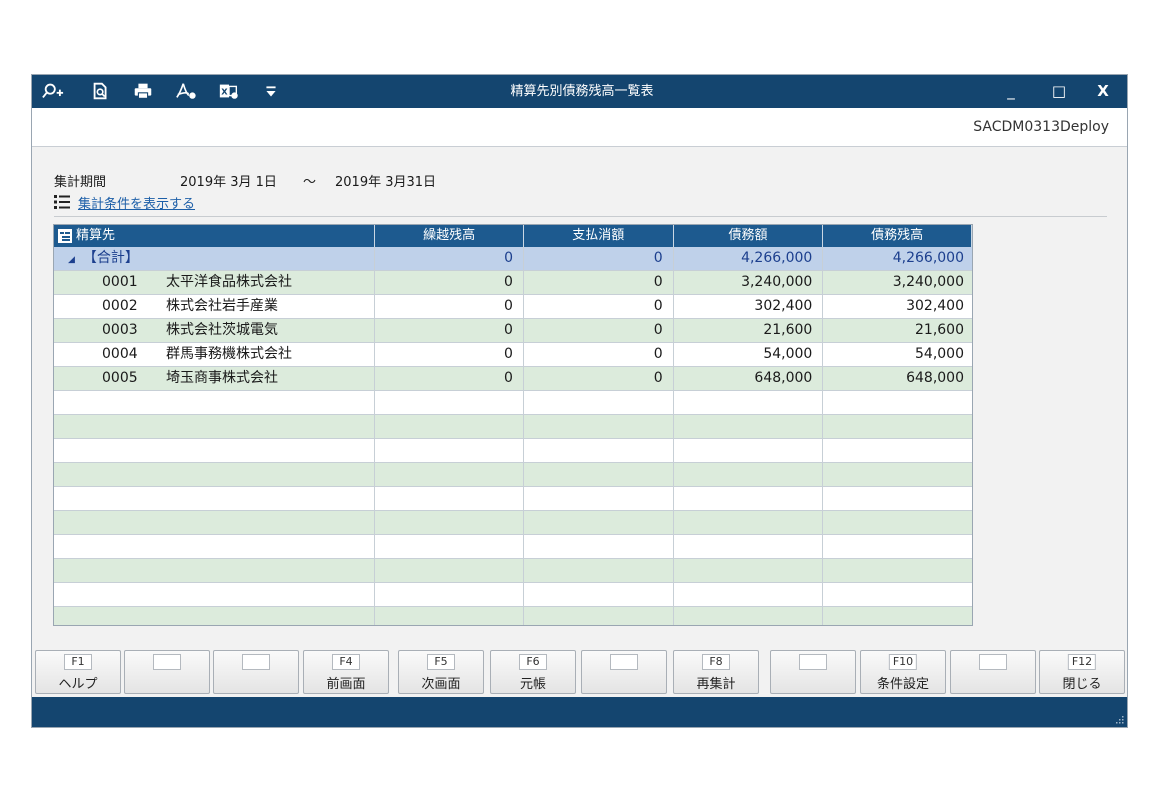  I want to click on payee-name: 株式会社茨城電気, so click(222, 330).